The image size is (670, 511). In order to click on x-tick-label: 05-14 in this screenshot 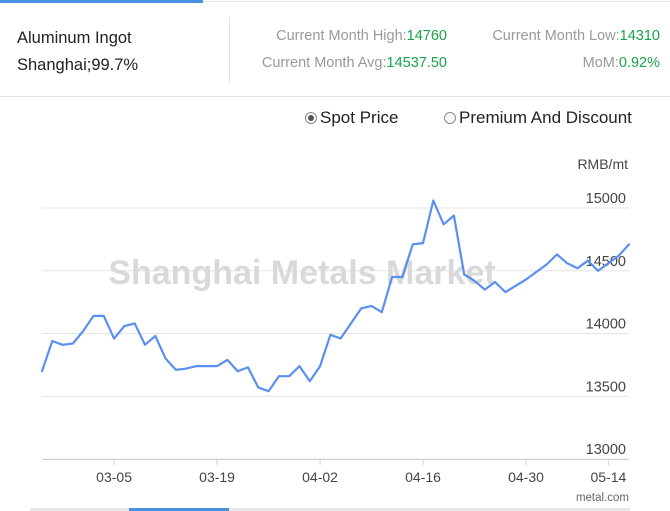, I will do `click(608, 477)`.